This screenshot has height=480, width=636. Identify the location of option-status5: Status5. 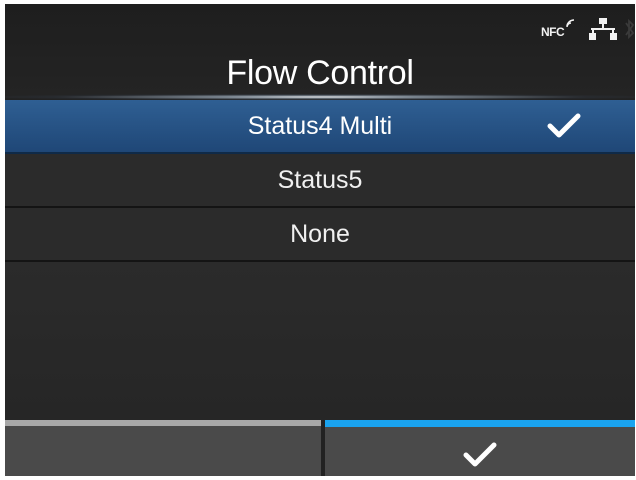
(320, 181).